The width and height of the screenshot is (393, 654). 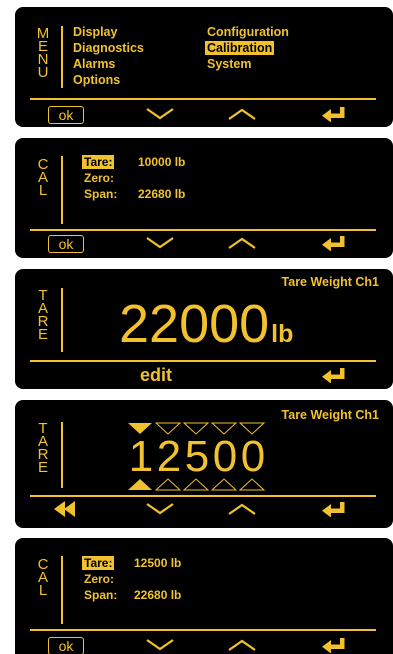 I want to click on menu-item-configuration: Configuration, so click(x=248, y=32).